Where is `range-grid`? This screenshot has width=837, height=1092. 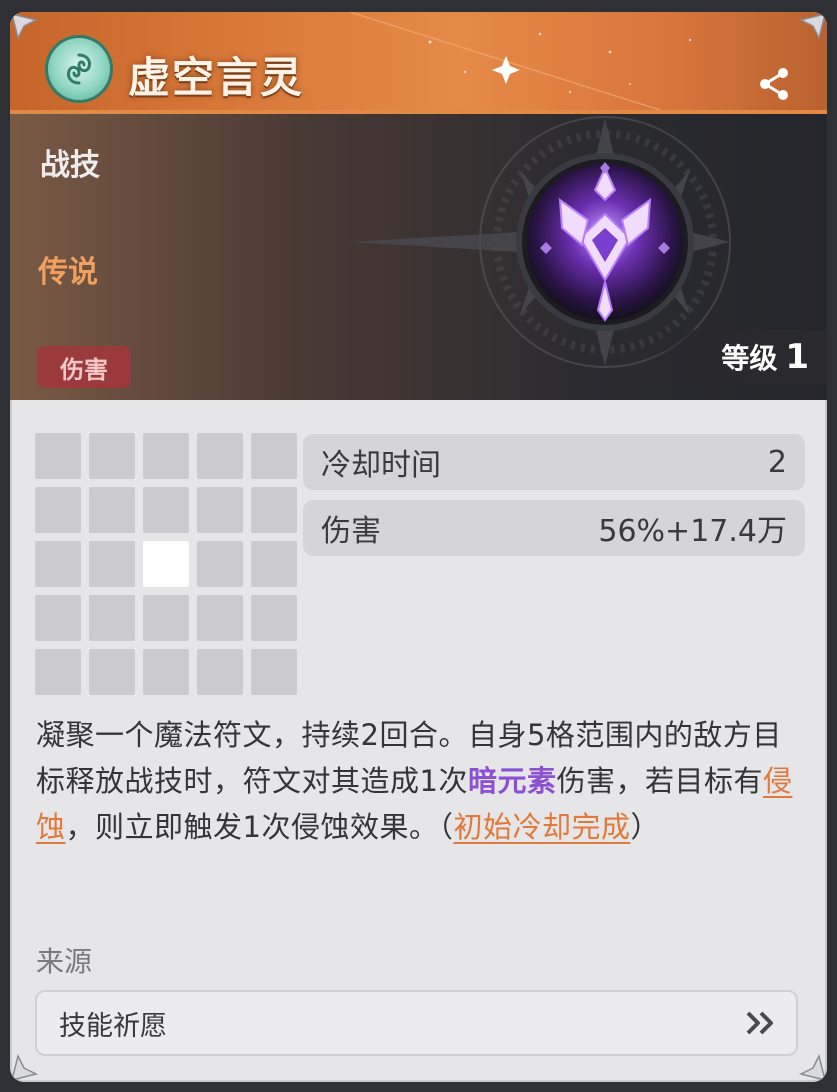
range-grid is located at coordinates (166, 564).